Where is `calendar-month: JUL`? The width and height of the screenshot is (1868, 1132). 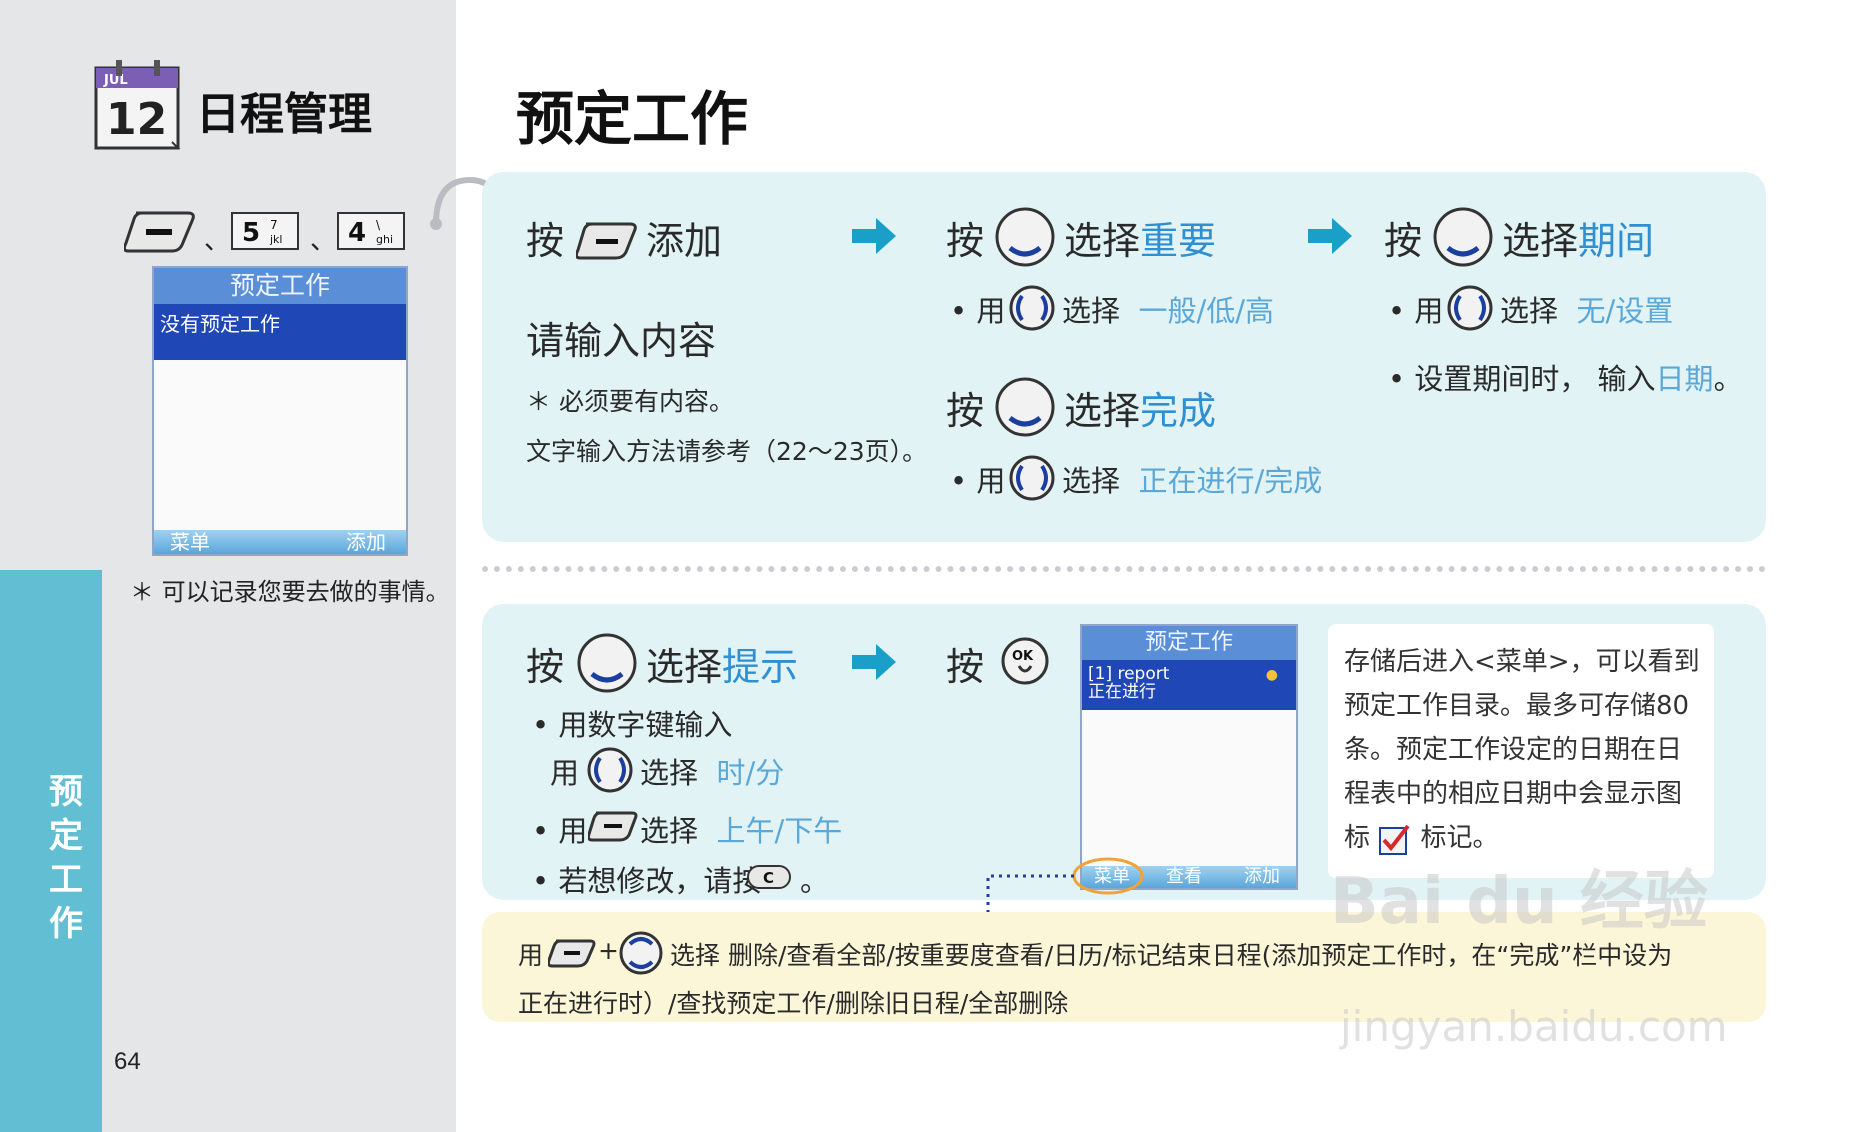 calendar-month: JUL is located at coordinates (115, 80).